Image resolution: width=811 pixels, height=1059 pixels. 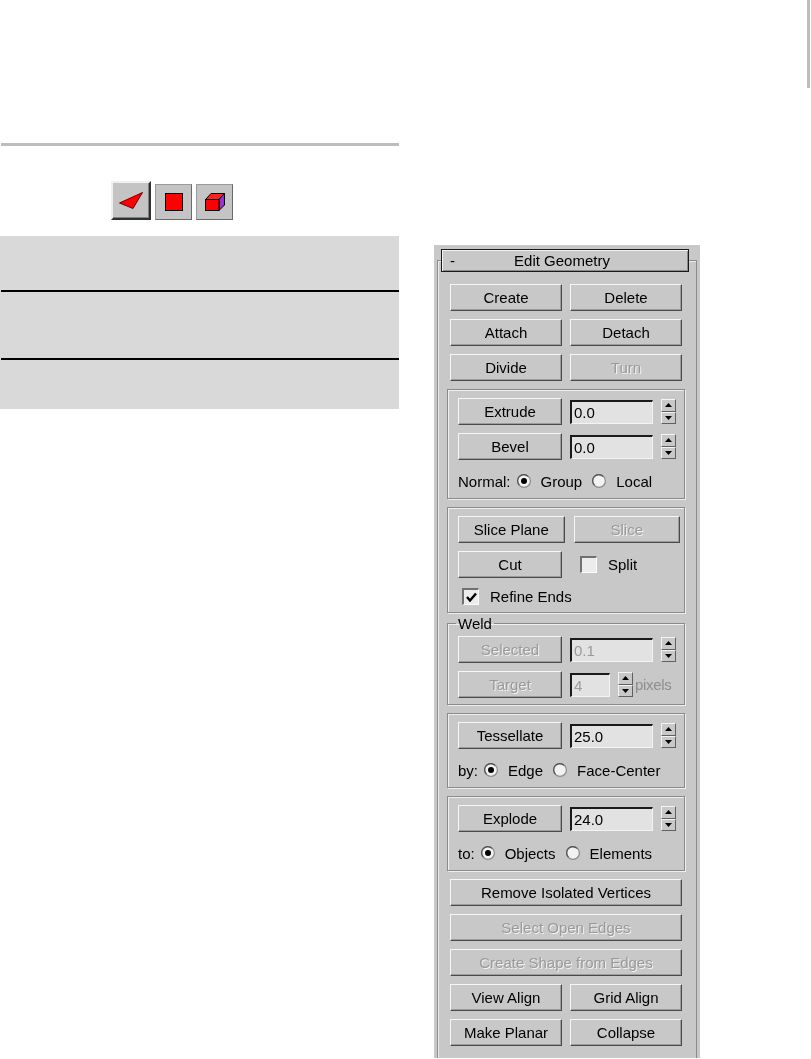 What do you see at coordinates (653, 684) in the screenshot?
I see `unit-label: pixels` at bounding box center [653, 684].